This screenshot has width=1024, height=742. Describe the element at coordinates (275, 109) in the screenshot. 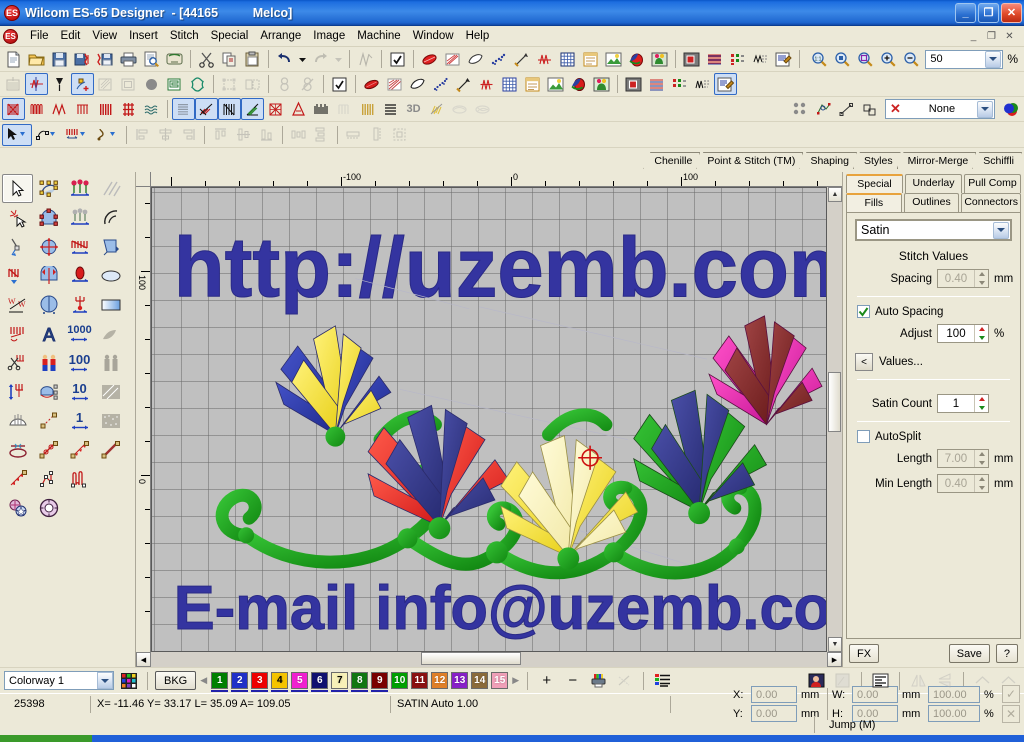

I see `cross-stitch-button` at that location.